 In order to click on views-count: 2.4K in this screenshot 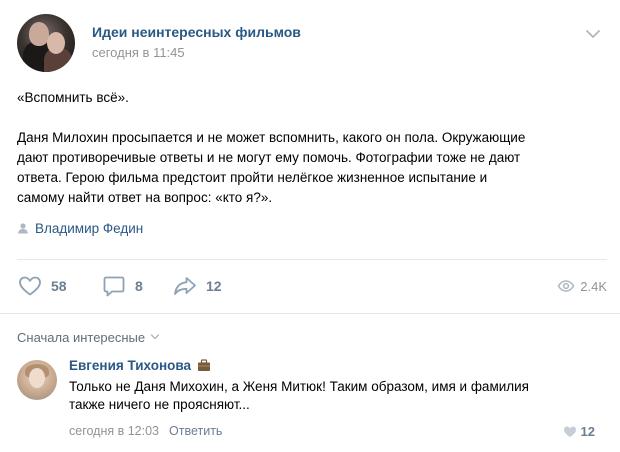, I will do `click(593, 286)`.